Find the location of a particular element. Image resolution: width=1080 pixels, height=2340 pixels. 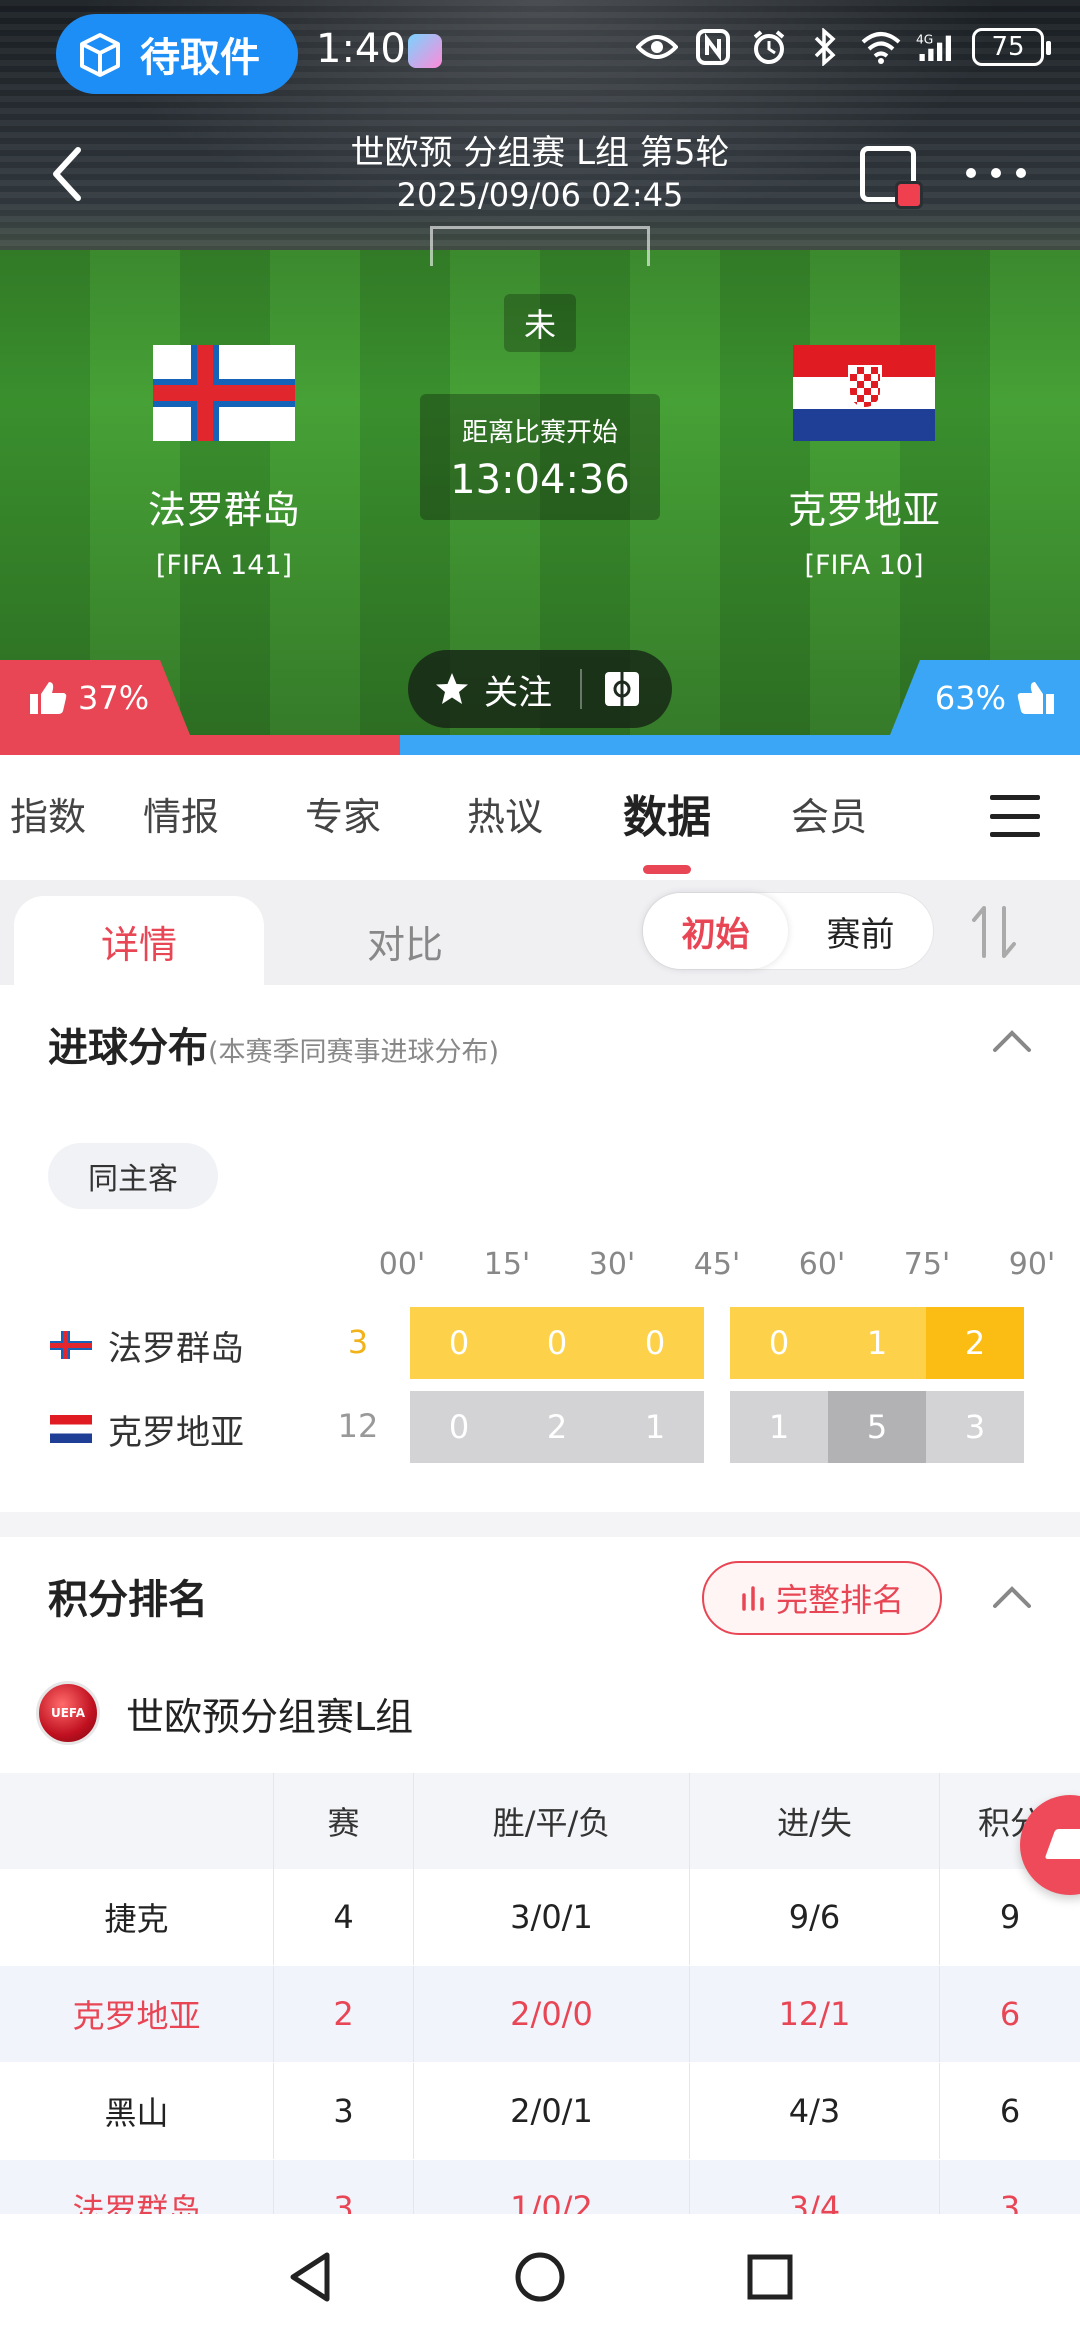

home-support-button: 37% is located at coordinates (95, 697).